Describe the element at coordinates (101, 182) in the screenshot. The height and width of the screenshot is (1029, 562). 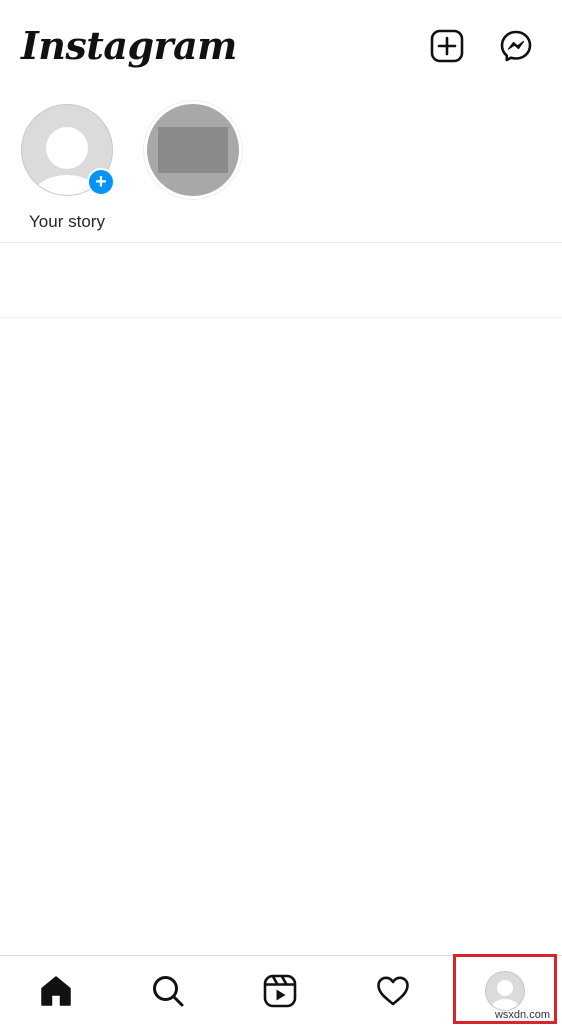
I see `add-story-icon: +` at that location.